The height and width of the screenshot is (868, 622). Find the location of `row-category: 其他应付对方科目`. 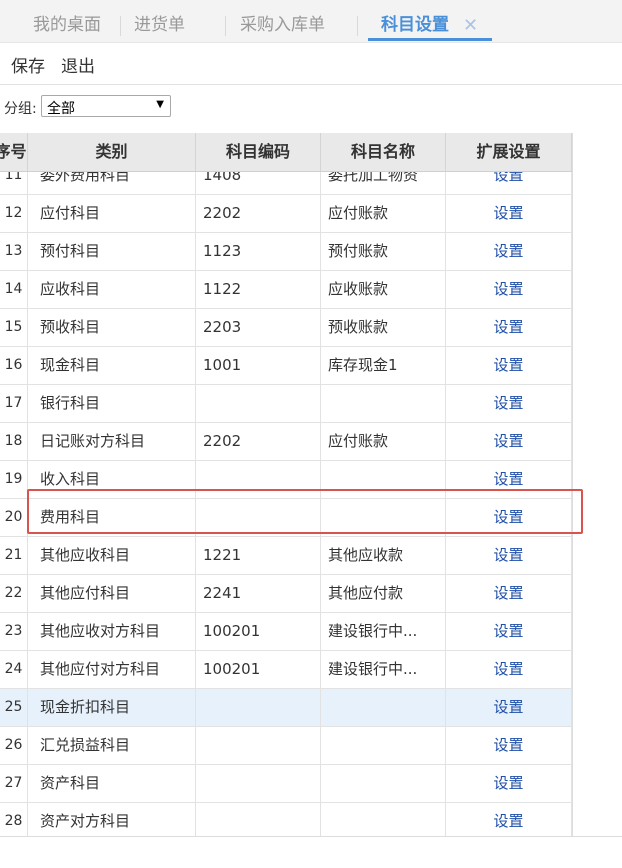

row-category: 其他应付对方科目 is located at coordinates (112, 669).